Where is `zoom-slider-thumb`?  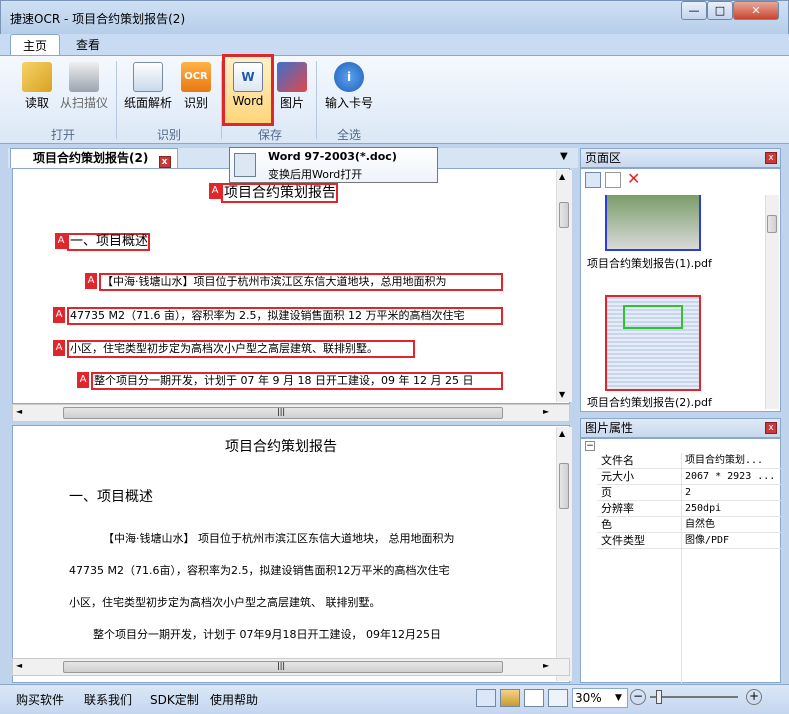
zoom-slider-thumb is located at coordinates (659, 697).